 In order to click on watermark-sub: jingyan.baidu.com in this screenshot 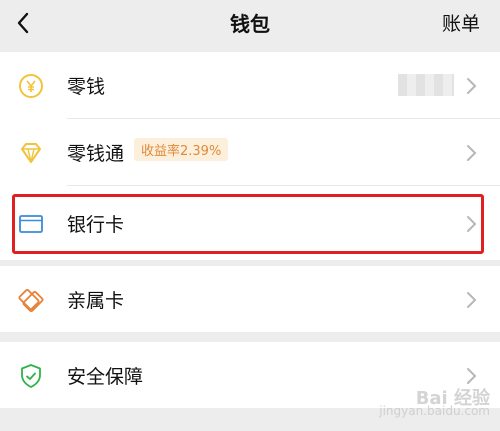, I will do `click(434, 411)`.